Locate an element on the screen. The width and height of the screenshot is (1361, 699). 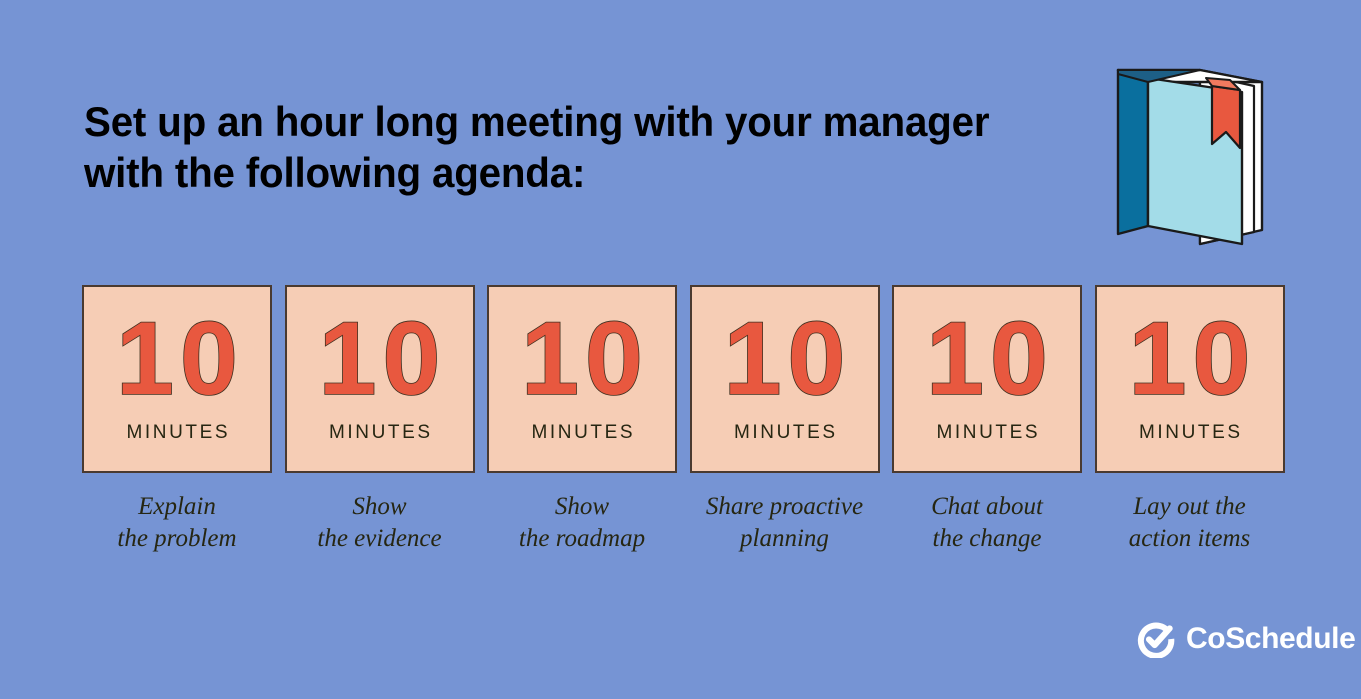
coschedule-wordmark: CoSchedule is located at coordinates (1271, 638).